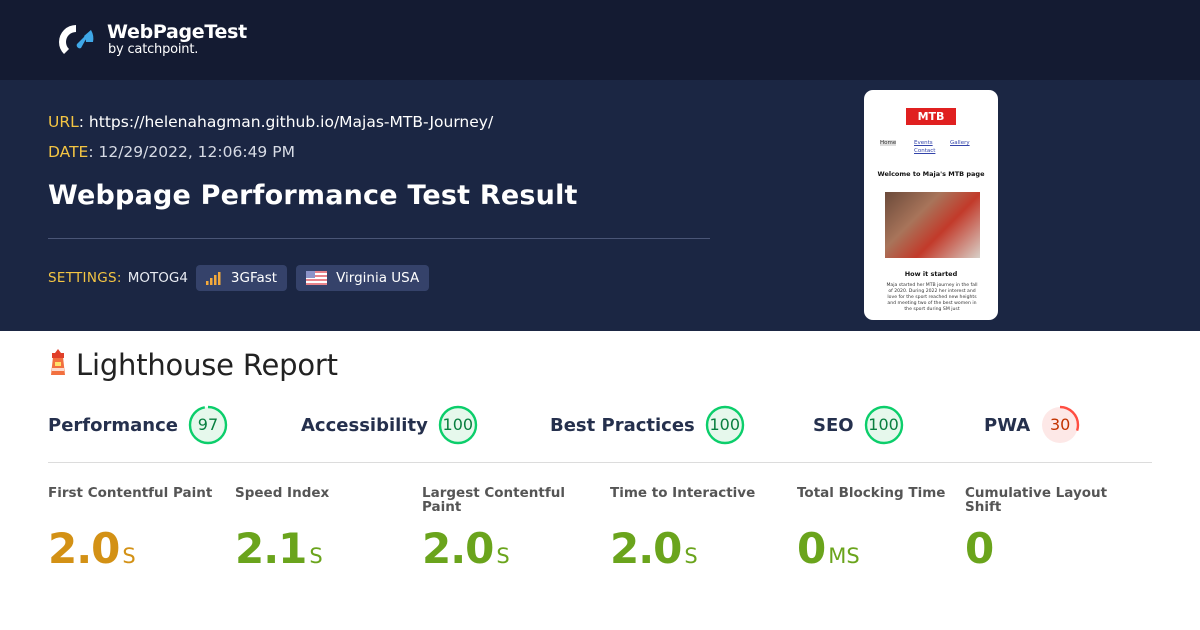 The width and height of the screenshot is (1200, 630). What do you see at coordinates (271, 548) in the screenshot?
I see `metric-value: 2.1` at bounding box center [271, 548].